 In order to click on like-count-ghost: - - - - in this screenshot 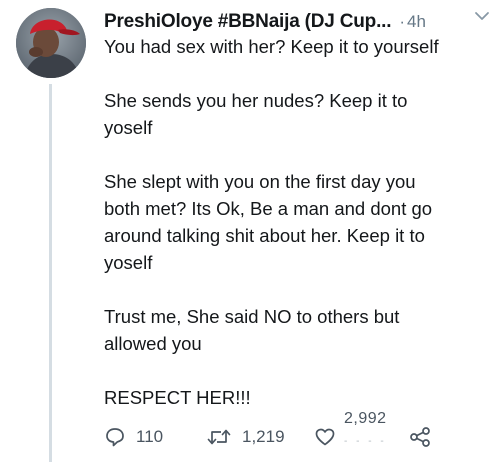, I will do `click(365, 441)`.